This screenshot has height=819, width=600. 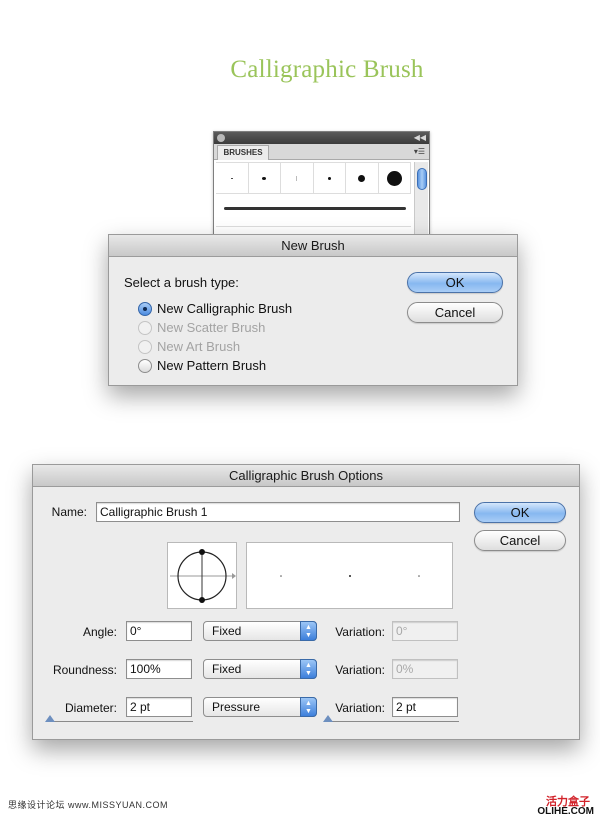 I want to click on art-brush-stroke, so click(x=315, y=208).